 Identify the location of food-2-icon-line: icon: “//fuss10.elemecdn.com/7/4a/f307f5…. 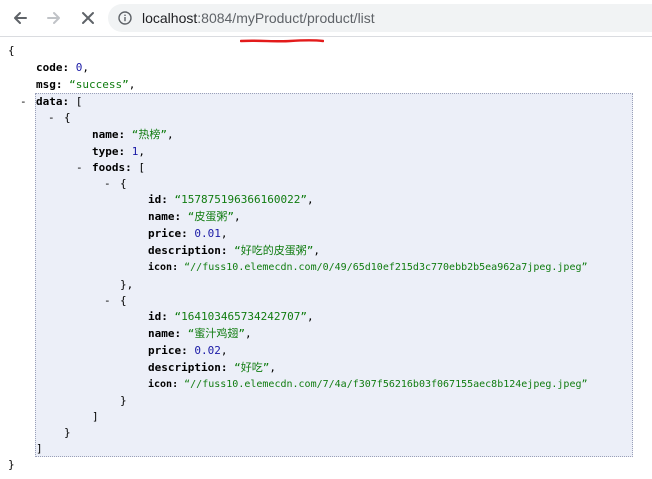
(368, 385).